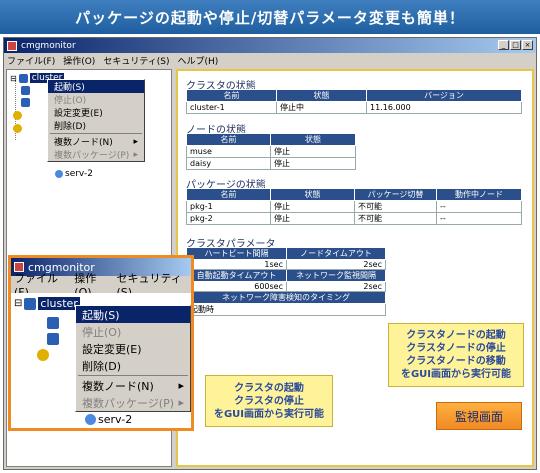 The width and height of the screenshot is (540, 473). I want to click on top-banner: パッケージの起動や停止/切替パラメータ変更も簡単！, so click(270, 17).